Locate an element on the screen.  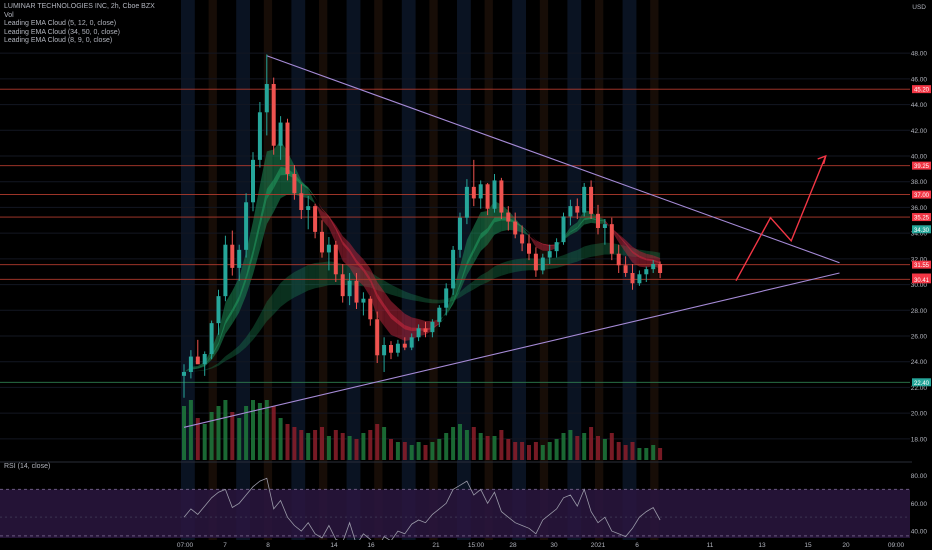
rsi-tick-label: 60.00 is located at coordinates (919, 504).